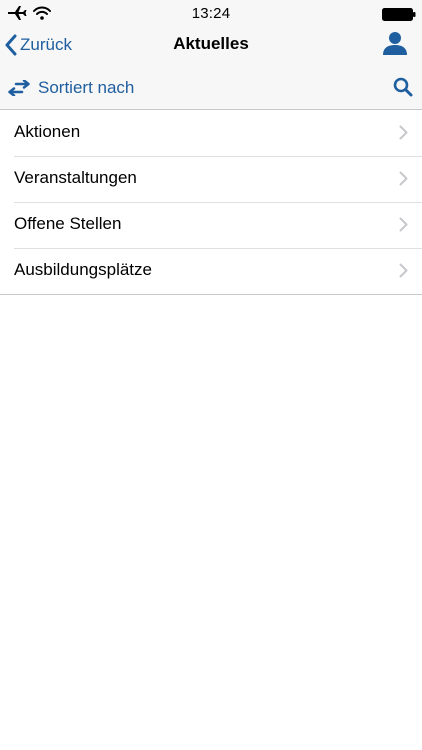 The height and width of the screenshot is (750, 422). Describe the element at coordinates (211, 88) in the screenshot. I see `sort-search-toolbar: Sortiert nach` at that location.